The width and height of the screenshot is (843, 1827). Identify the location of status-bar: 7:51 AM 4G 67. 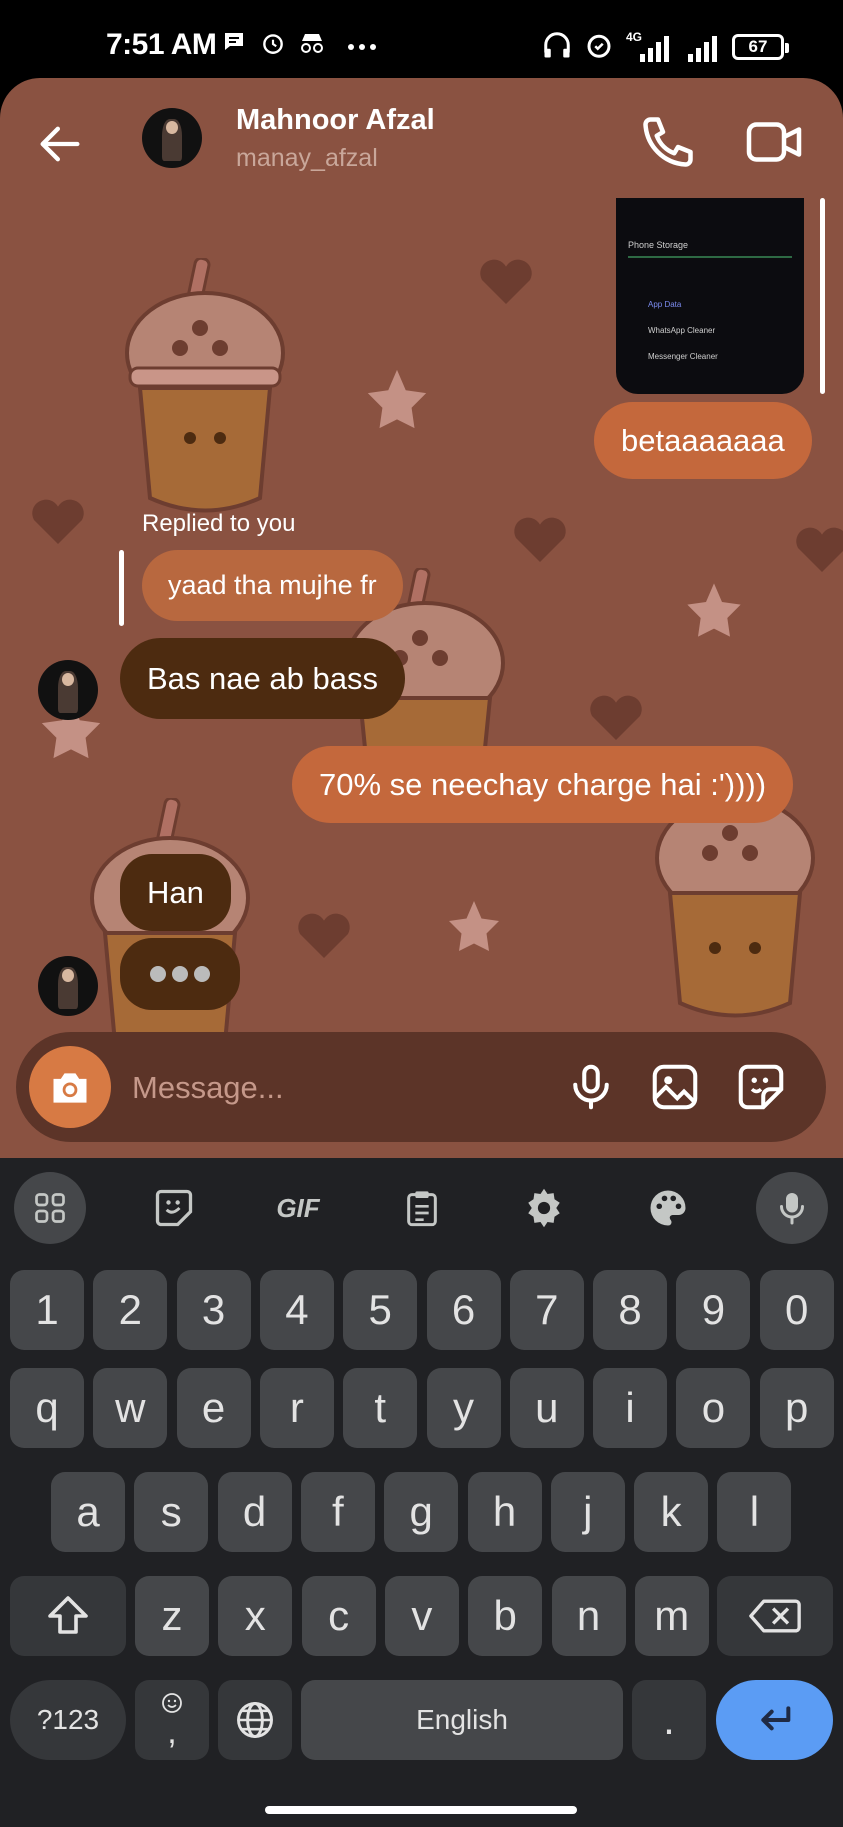
(421, 40).